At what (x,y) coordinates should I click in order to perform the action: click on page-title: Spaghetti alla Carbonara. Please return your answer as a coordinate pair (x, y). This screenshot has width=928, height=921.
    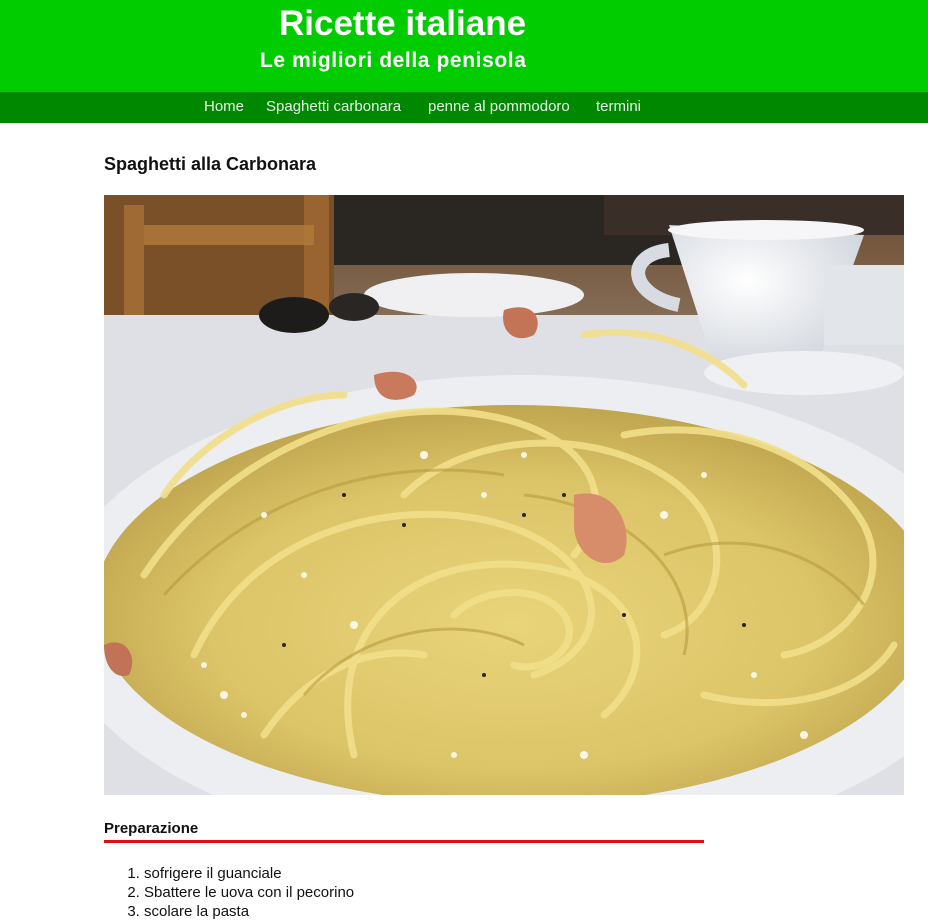
    Looking at the image, I should click on (210, 164).